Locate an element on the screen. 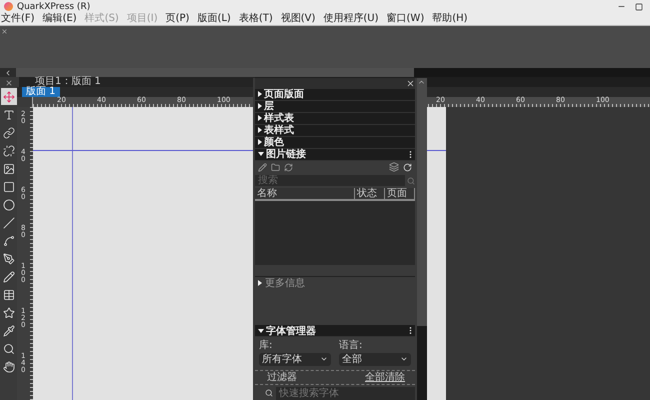  search-field: 搜索 is located at coordinates (330, 180).